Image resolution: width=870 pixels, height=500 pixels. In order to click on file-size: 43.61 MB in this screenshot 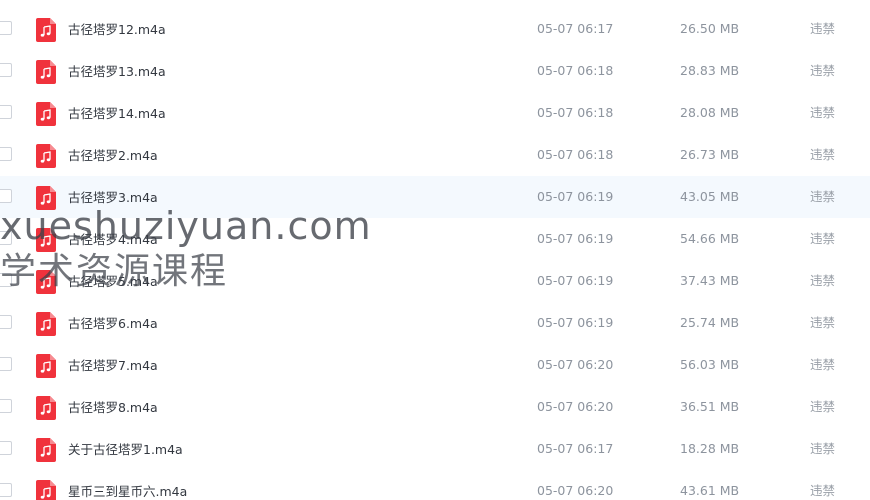, I will do `click(710, 490)`.